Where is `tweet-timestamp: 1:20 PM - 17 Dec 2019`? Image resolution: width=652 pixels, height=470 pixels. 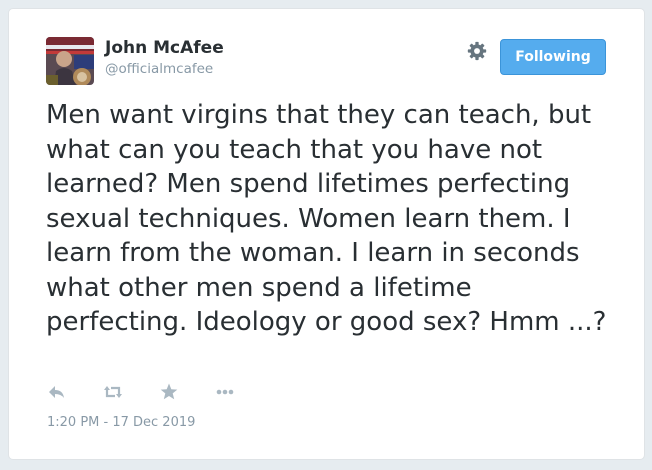
tweet-timestamp: 1:20 PM - 17 Dec 2019 is located at coordinates (121, 422).